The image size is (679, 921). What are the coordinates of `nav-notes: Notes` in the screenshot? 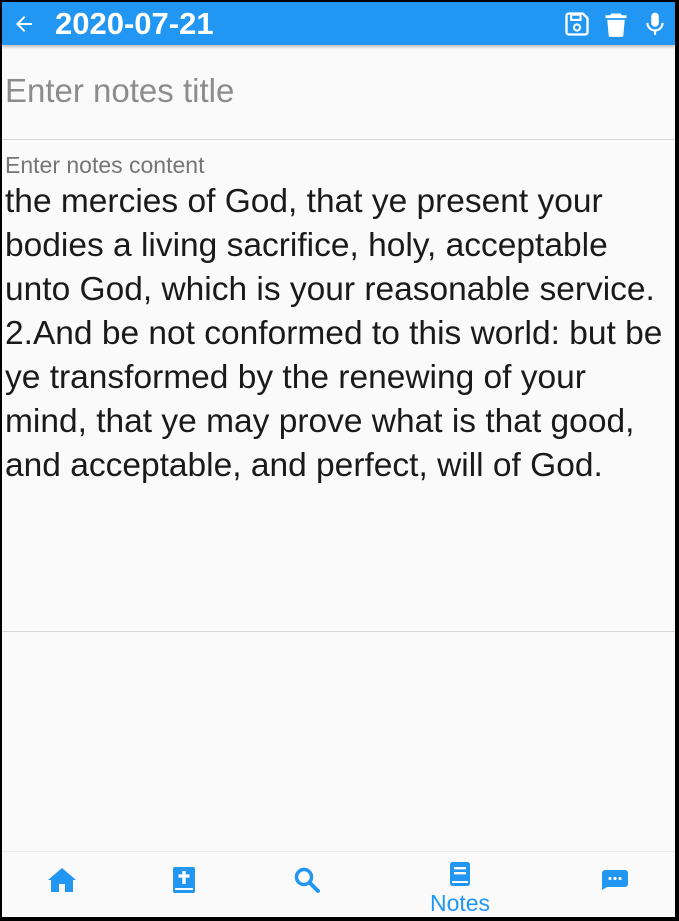 It's located at (460, 884).